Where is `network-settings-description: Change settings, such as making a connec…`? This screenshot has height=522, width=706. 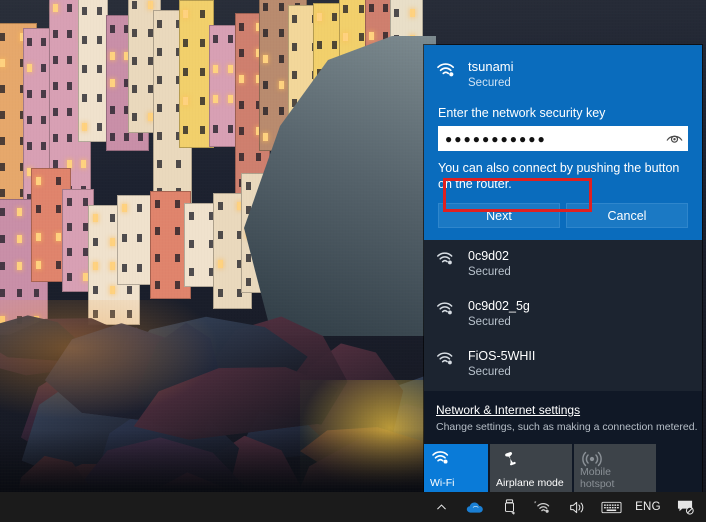 network-settings-description: Change settings, such as making a connec… is located at coordinates (567, 427).